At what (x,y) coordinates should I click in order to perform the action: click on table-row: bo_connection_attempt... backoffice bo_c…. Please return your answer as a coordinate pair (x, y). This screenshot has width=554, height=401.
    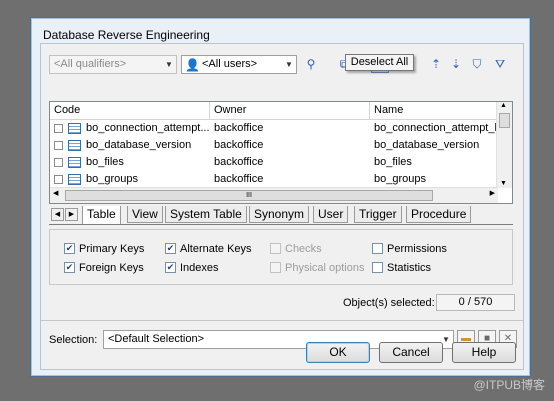
    Looking at the image, I should click on (274, 128).